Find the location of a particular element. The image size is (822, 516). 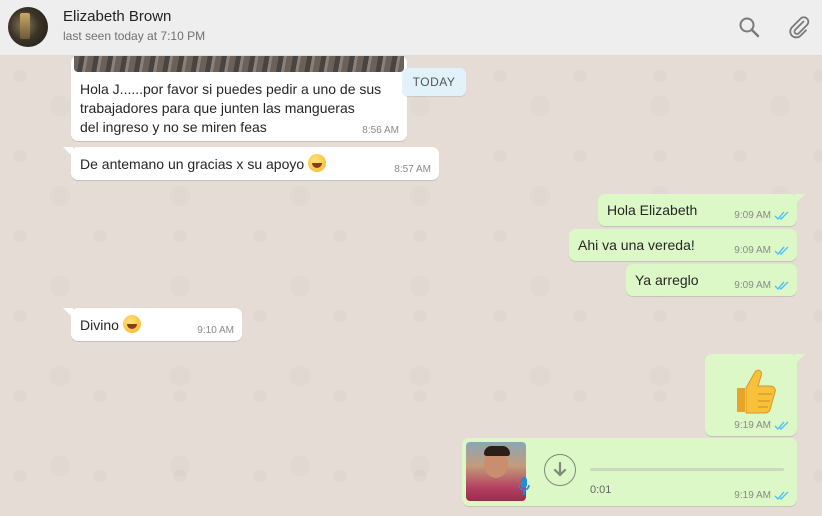

message-time: 9:10 AM is located at coordinates (215, 330).